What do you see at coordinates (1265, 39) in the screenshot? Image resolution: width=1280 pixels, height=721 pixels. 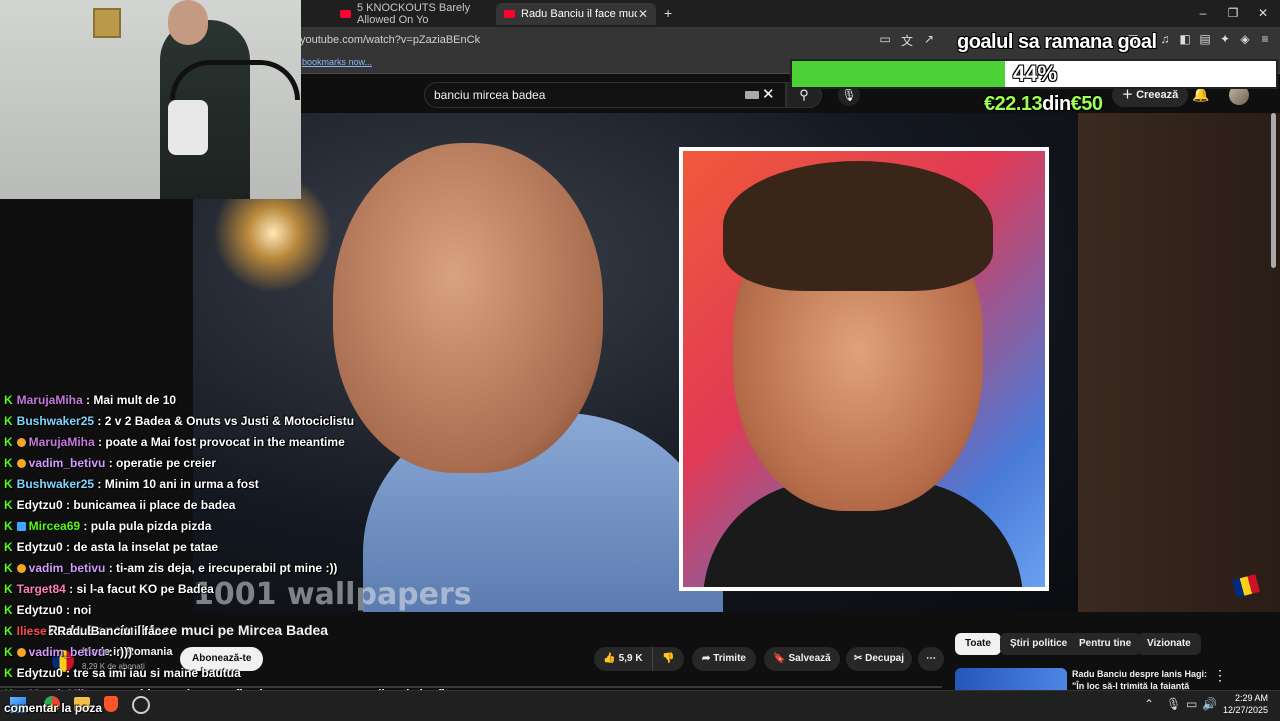 I see `menu-icon: ≡` at bounding box center [1265, 39].